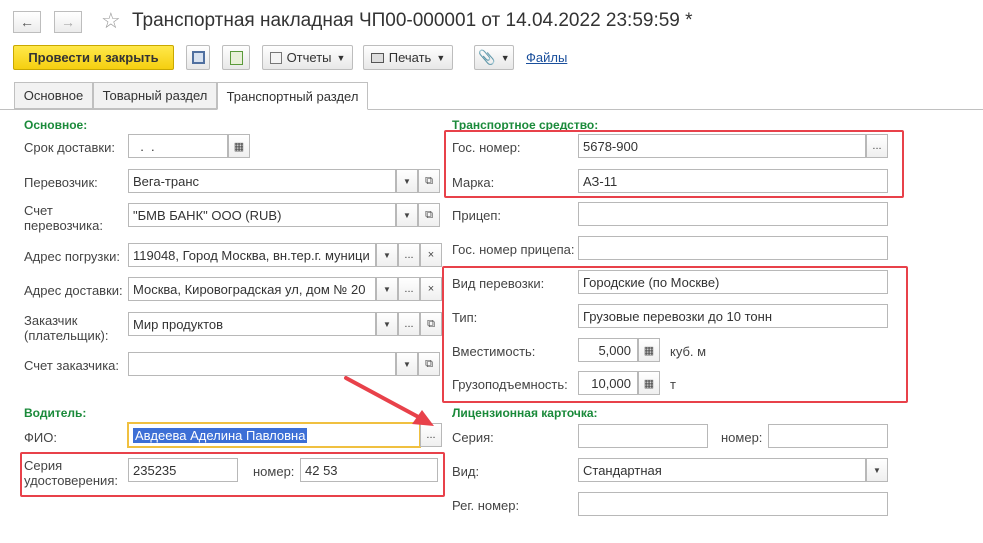  I want to click on trailer-plate-field, so click(733, 248).